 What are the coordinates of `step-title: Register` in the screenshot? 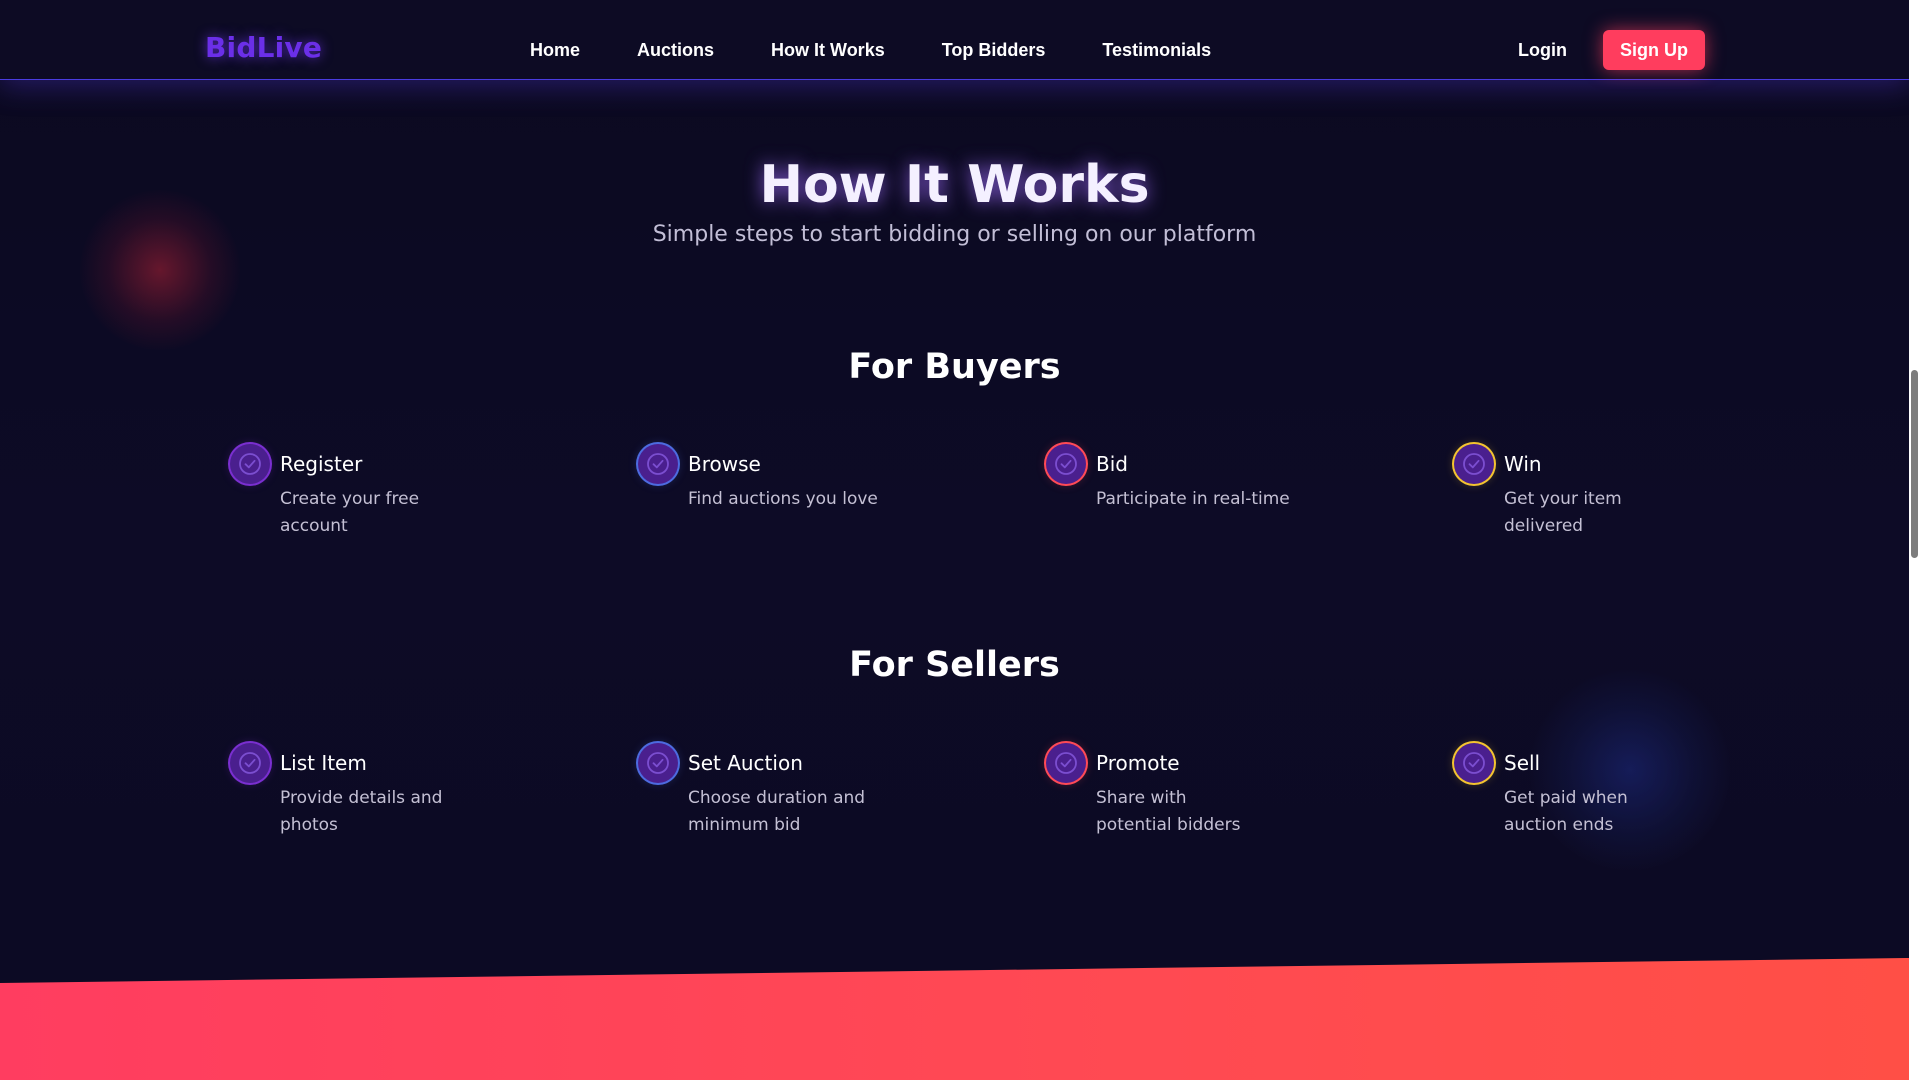 It's located at (321, 464).